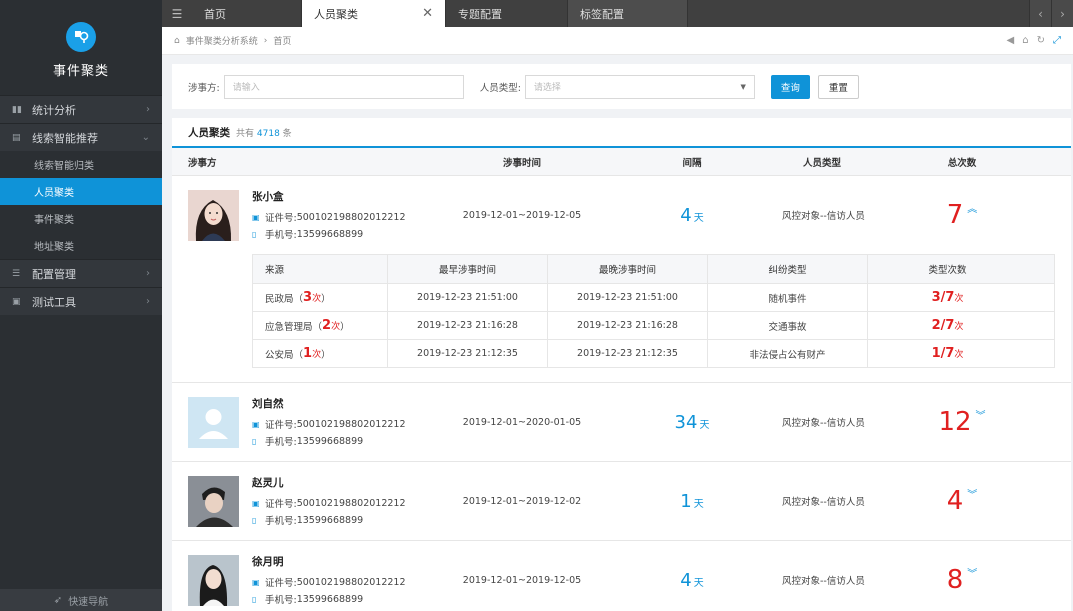 Image resolution: width=1073 pixels, height=611 pixels. I want to click on panel-title: 人员聚类, so click(209, 132).